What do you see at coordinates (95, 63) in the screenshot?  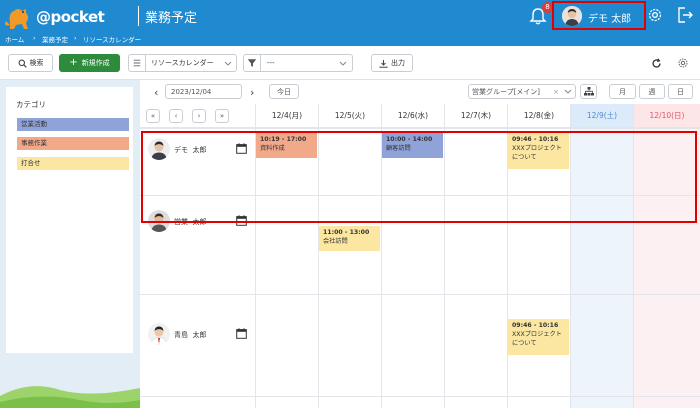 I see `new-button-label: 新規作成` at bounding box center [95, 63].